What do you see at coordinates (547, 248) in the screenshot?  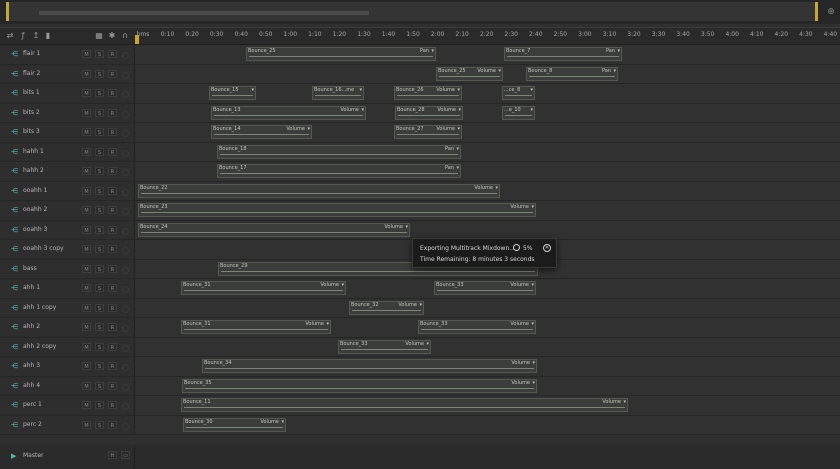 I see `cancel-export-button: ✕` at bounding box center [547, 248].